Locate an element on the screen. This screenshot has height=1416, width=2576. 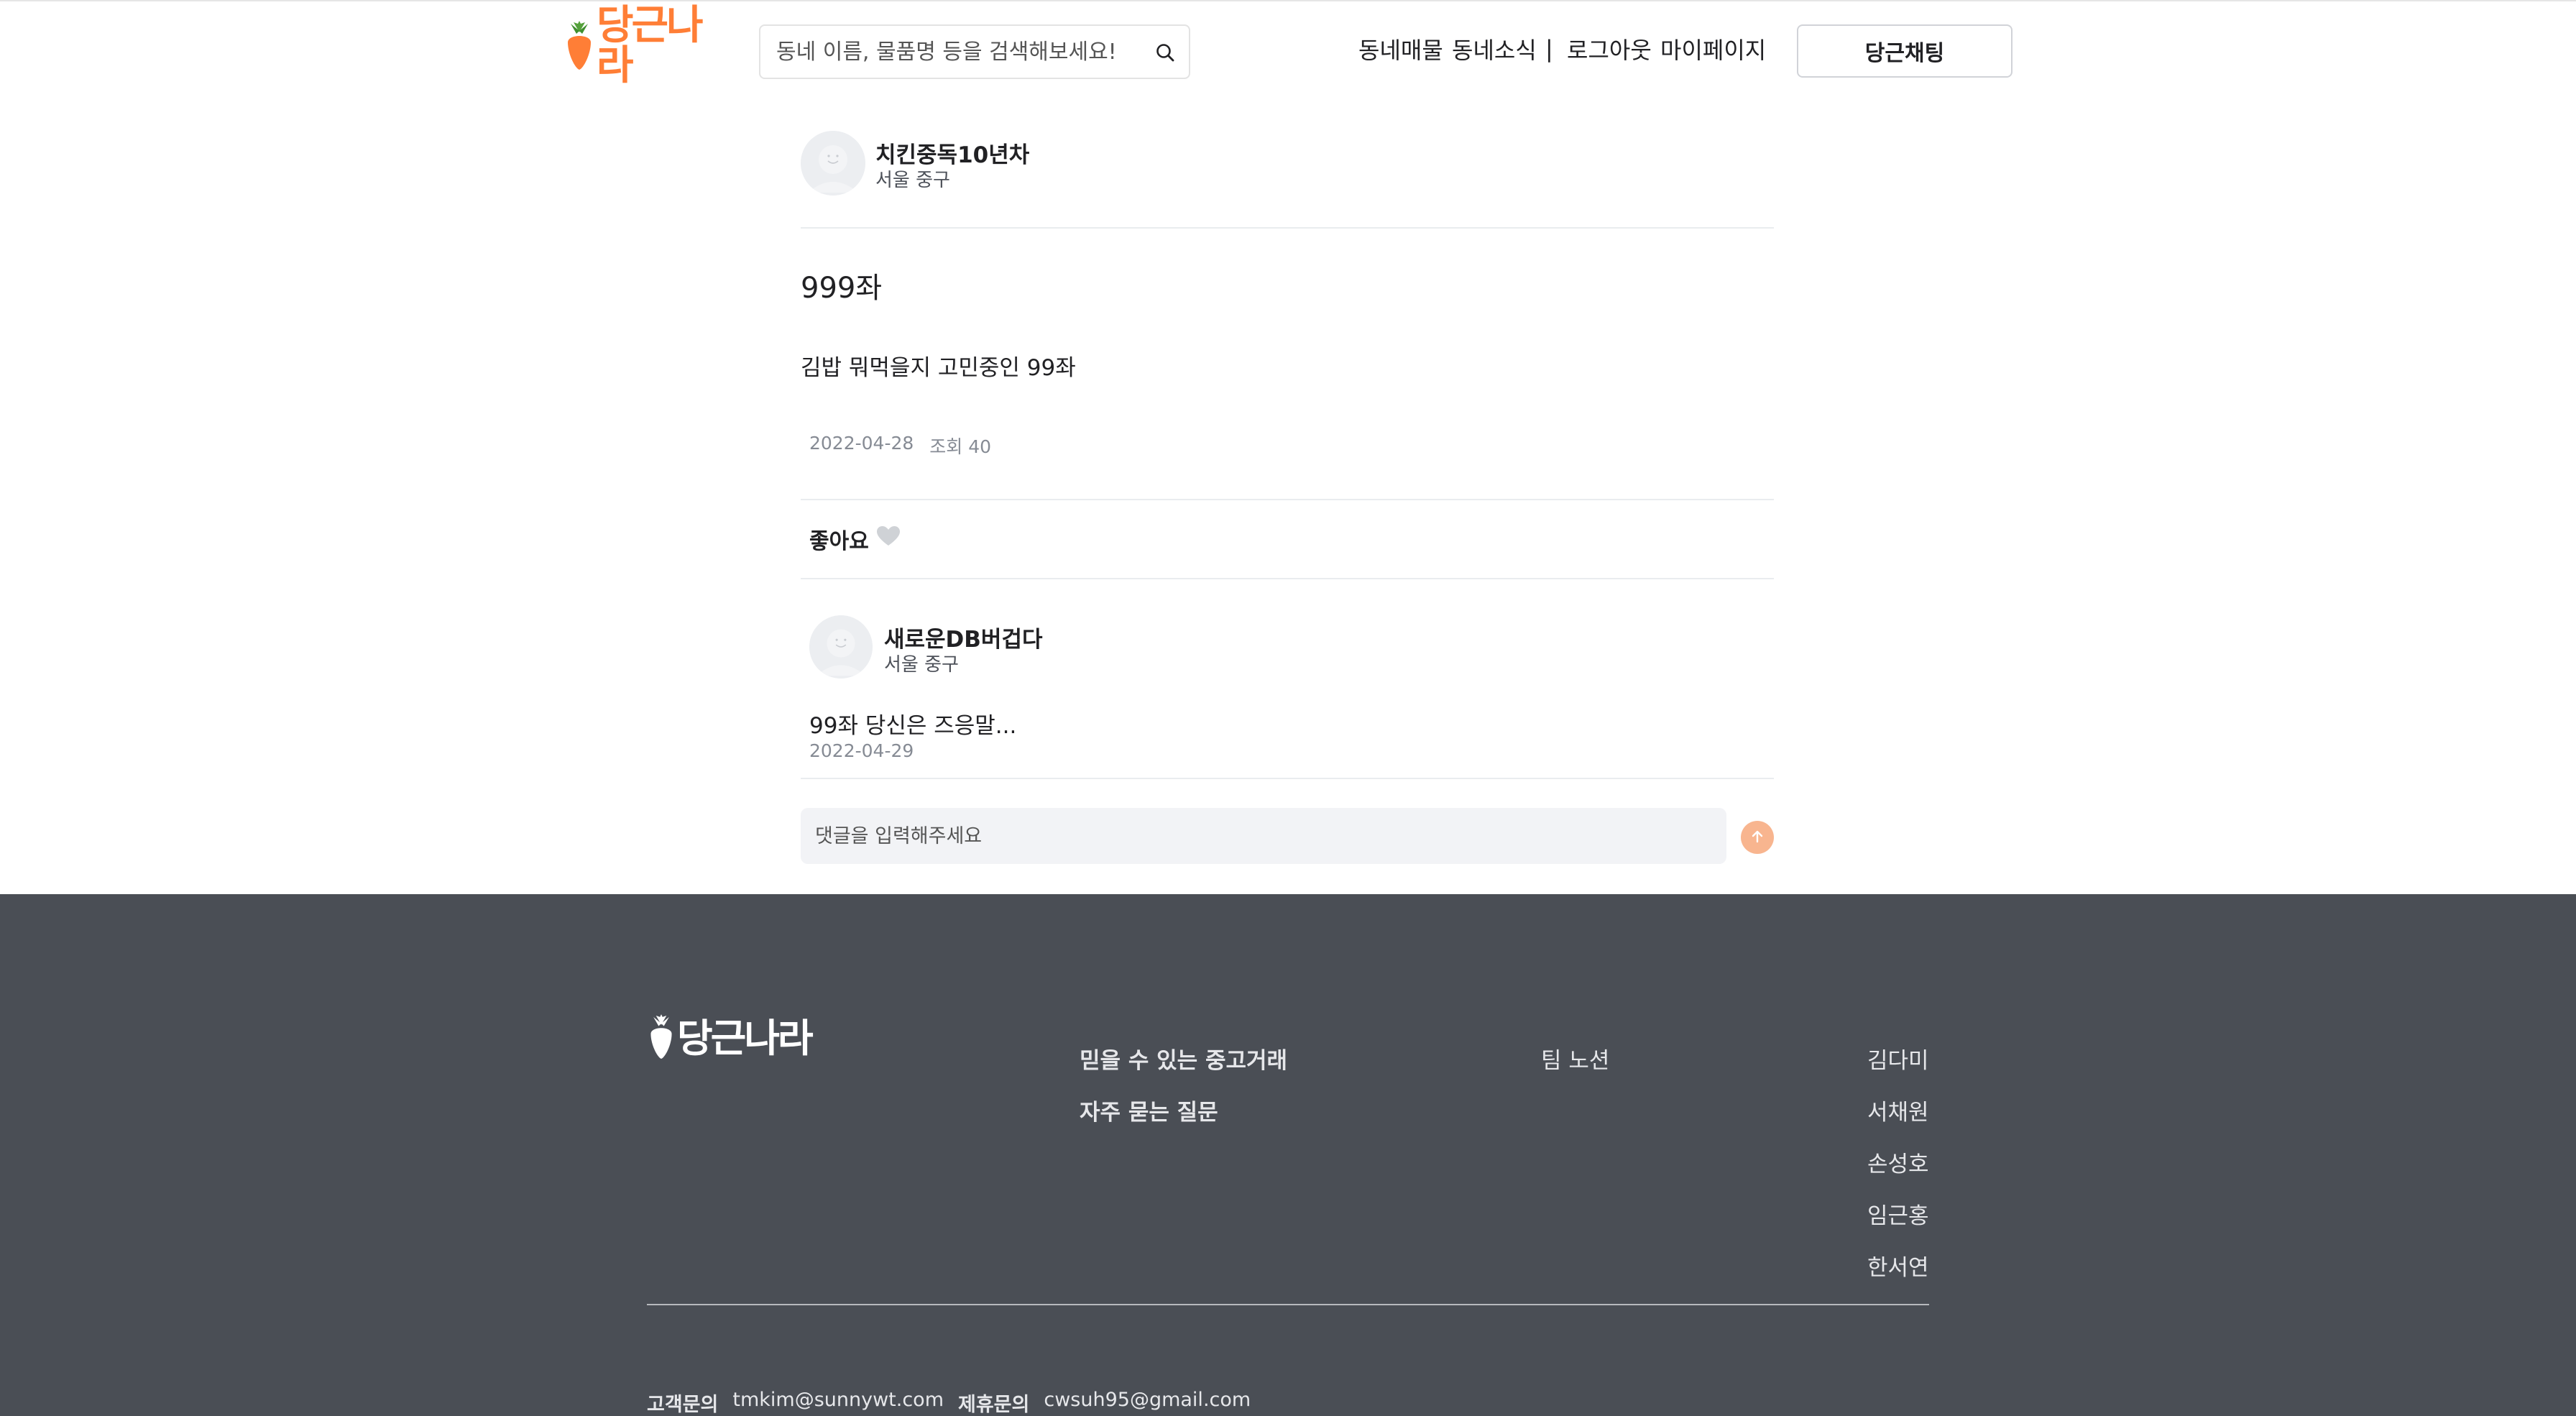
author-name: 치킨중독10년차 is located at coordinates (952, 153).